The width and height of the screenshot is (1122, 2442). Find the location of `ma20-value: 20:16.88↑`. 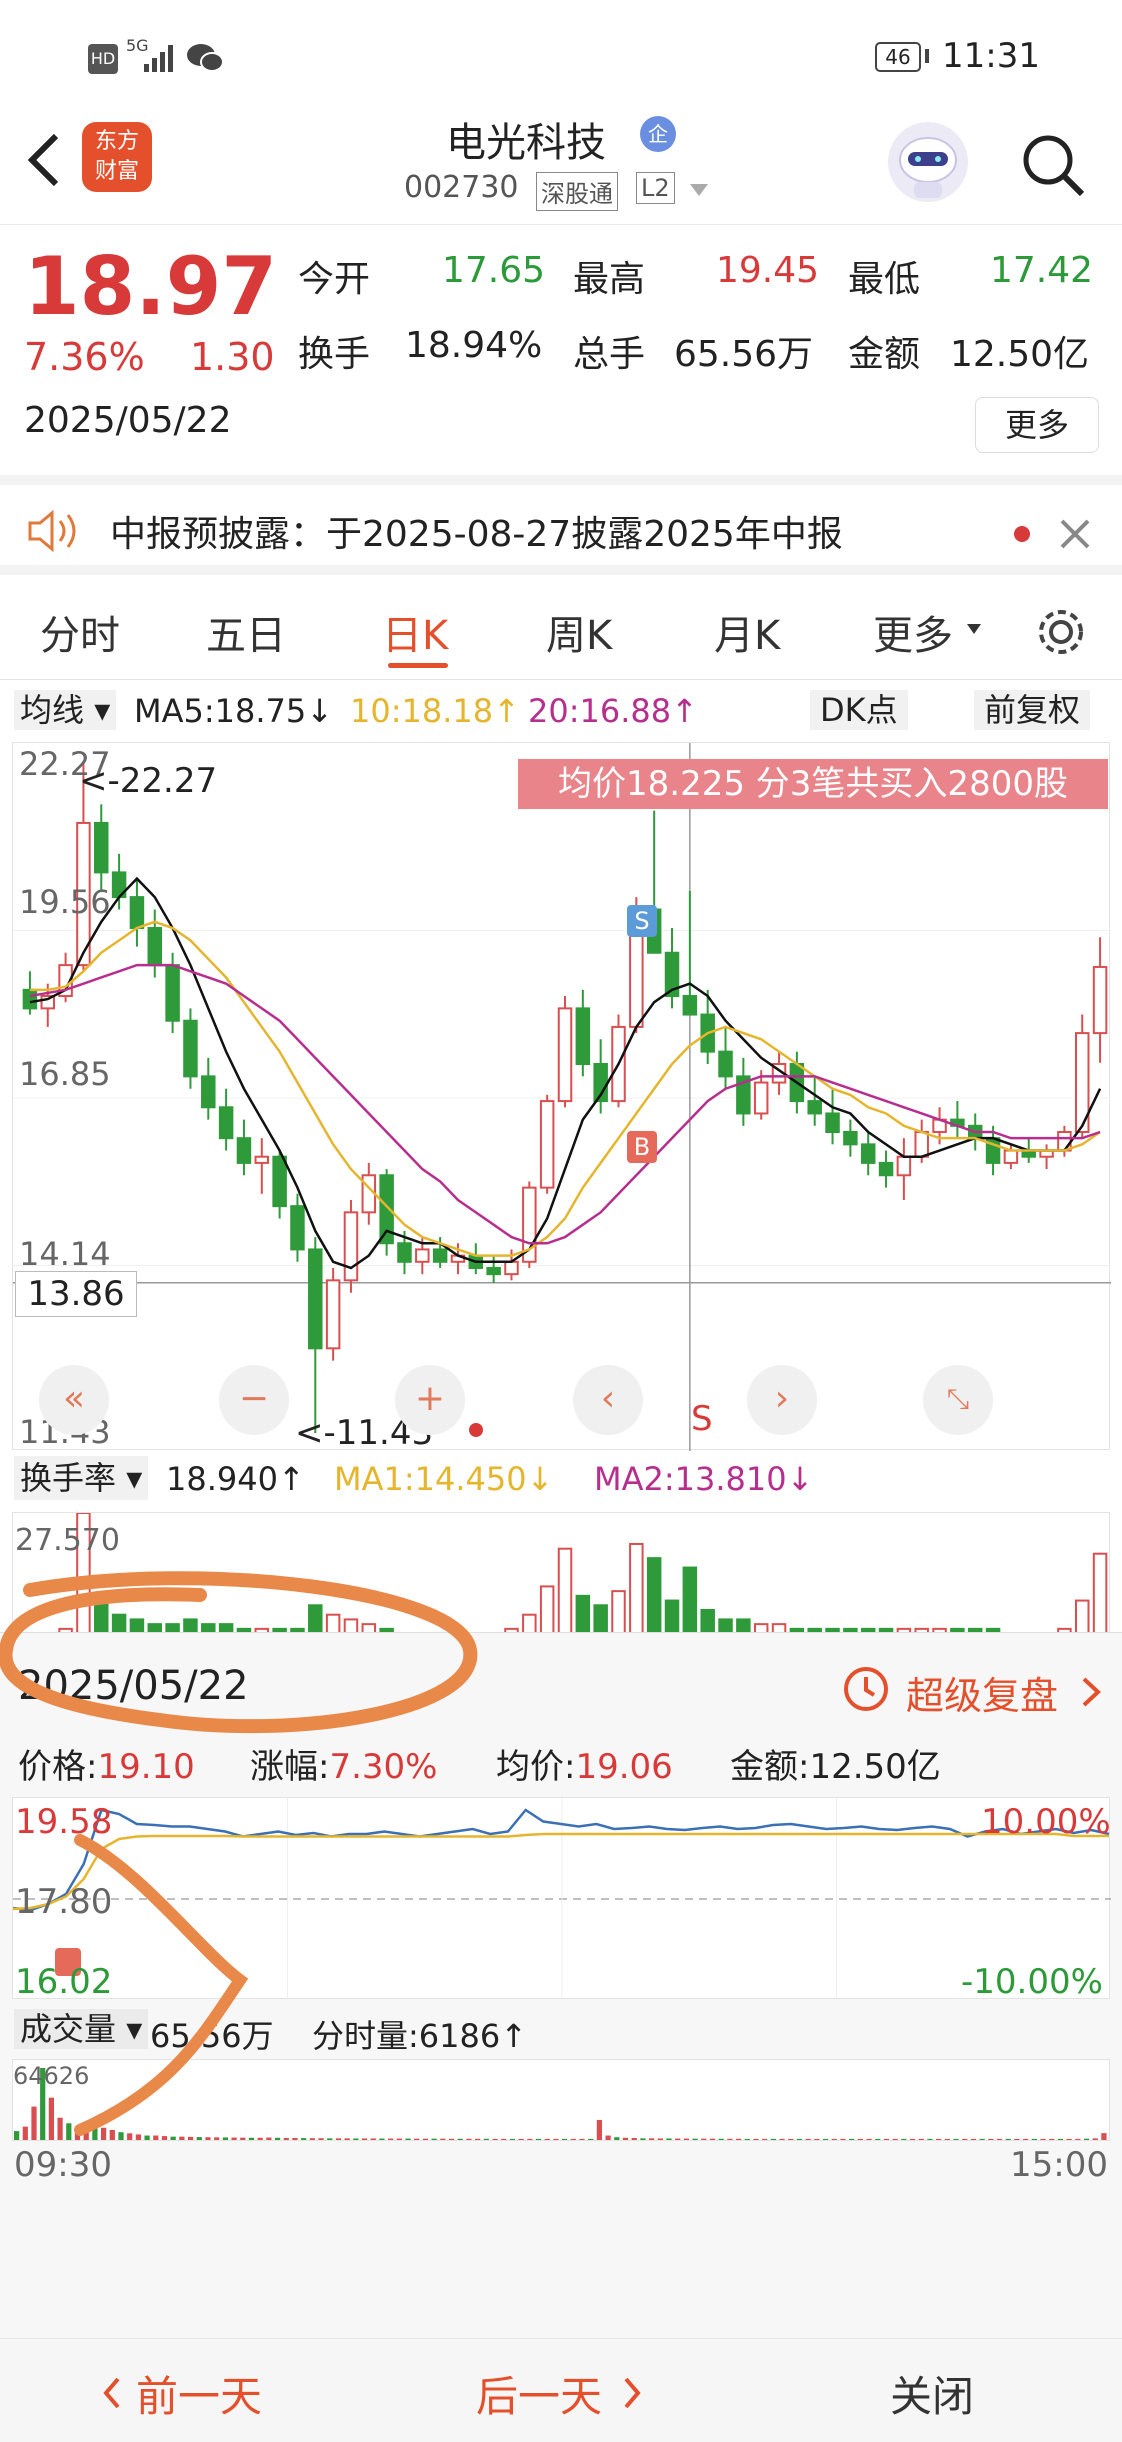

ma20-value: 20:16.88↑ is located at coordinates (613, 711).